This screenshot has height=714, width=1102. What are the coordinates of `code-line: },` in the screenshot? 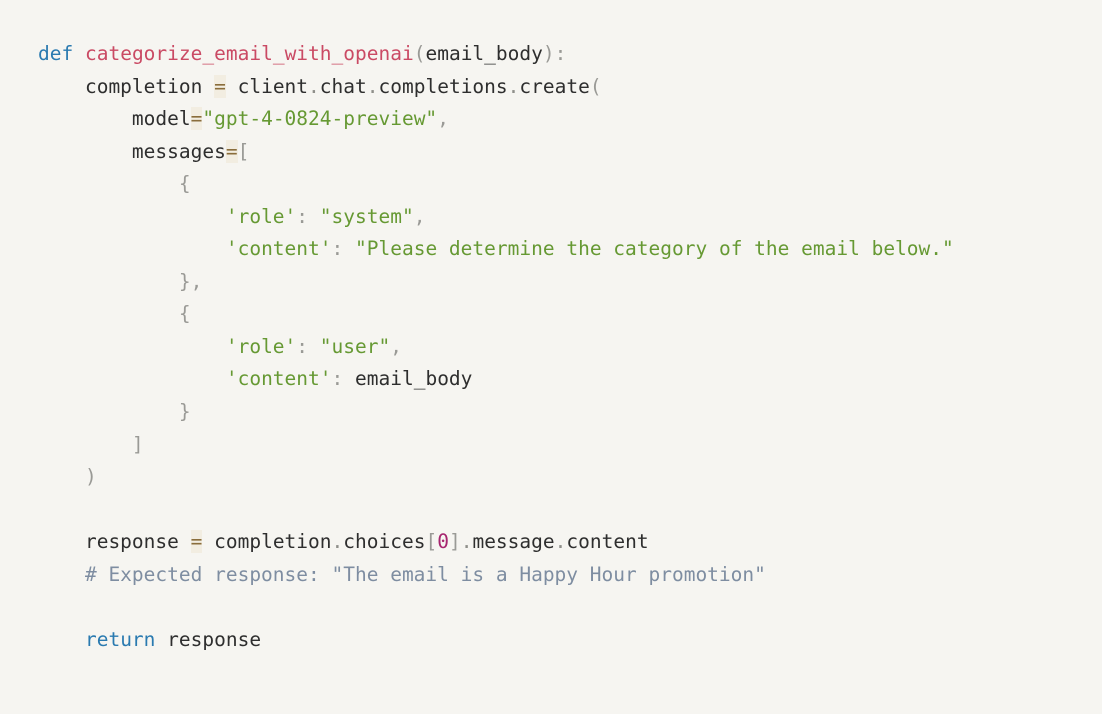 It's located at (570, 282).